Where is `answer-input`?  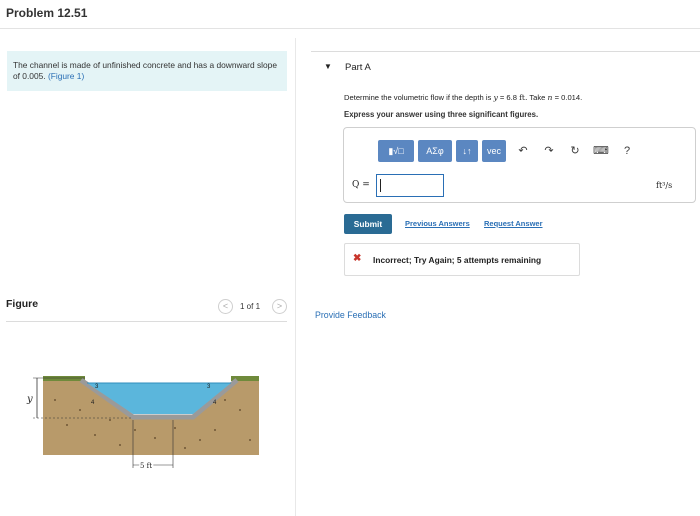
answer-input is located at coordinates (410, 185).